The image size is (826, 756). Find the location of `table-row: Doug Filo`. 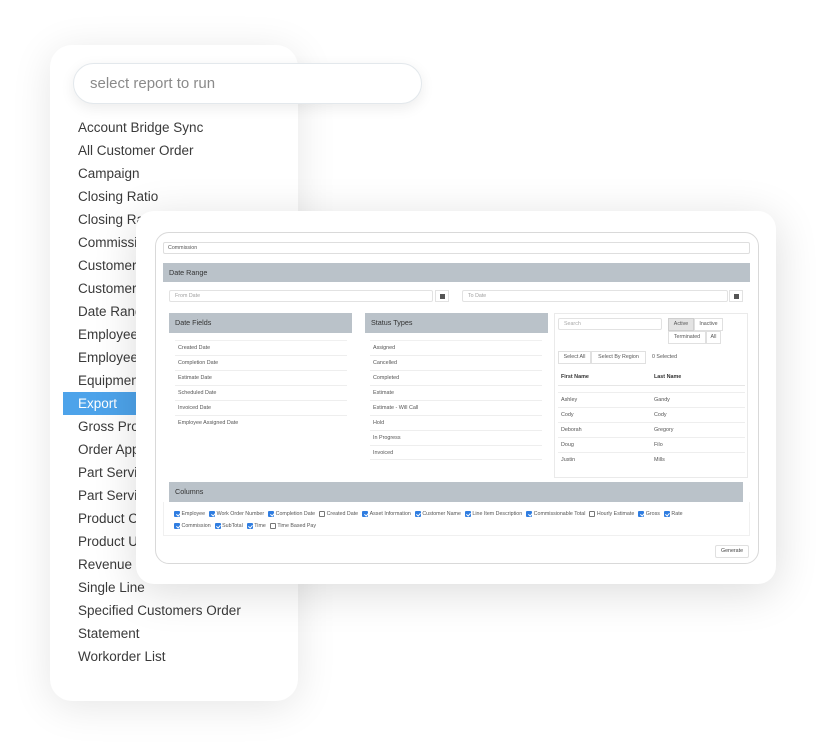

table-row: Doug Filo is located at coordinates (651, 445).